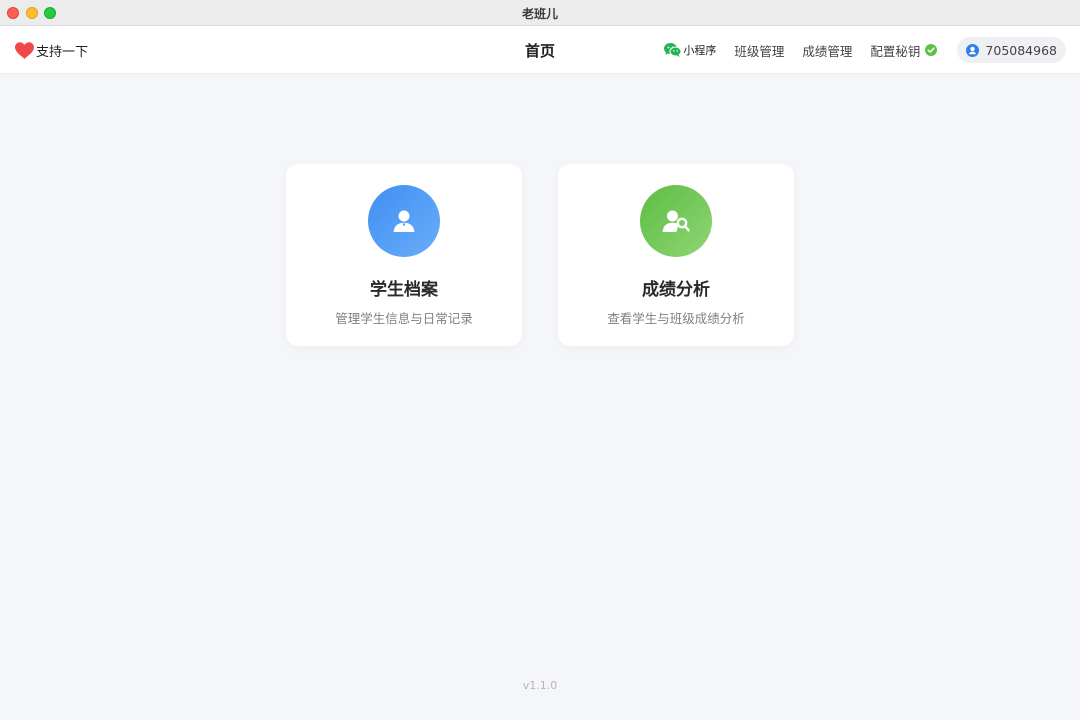  I want to click on config-key-label: 配置秘钥, so click(895, 51).